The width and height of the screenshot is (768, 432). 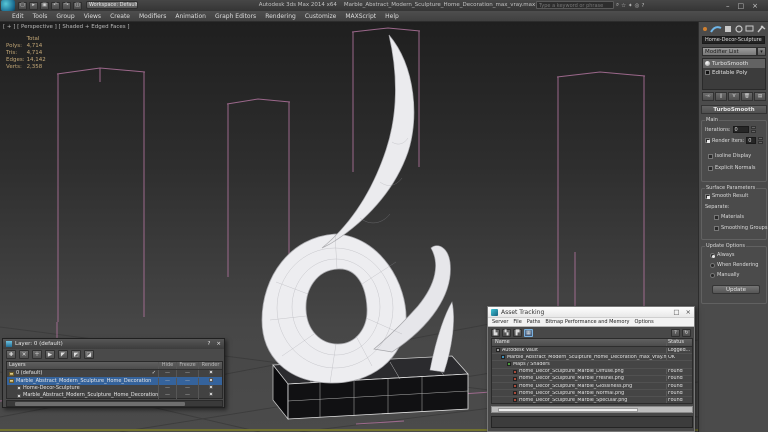 What do you see at coordinates (761, 51) in the screenshot?
I see `modifier-list-arrow-icon: ▾` at bounding box center [761, 51].